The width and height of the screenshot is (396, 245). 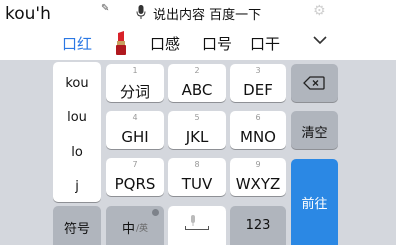 I want to click on key-label: WXYZ, so click(x=258, y=184).